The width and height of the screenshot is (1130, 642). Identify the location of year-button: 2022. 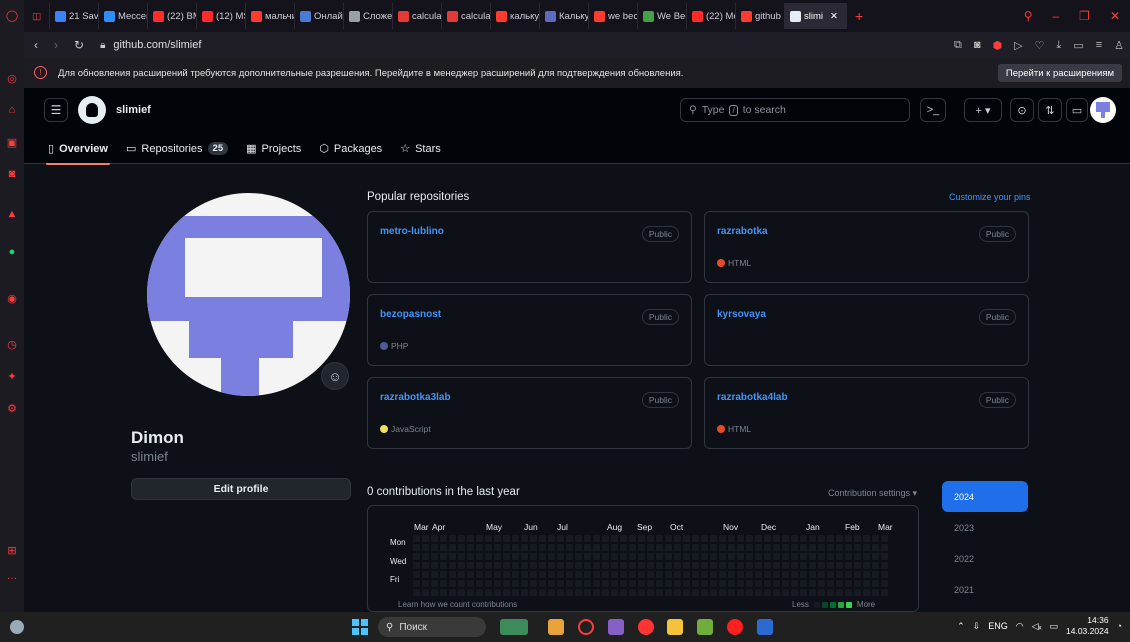
(985, 558).